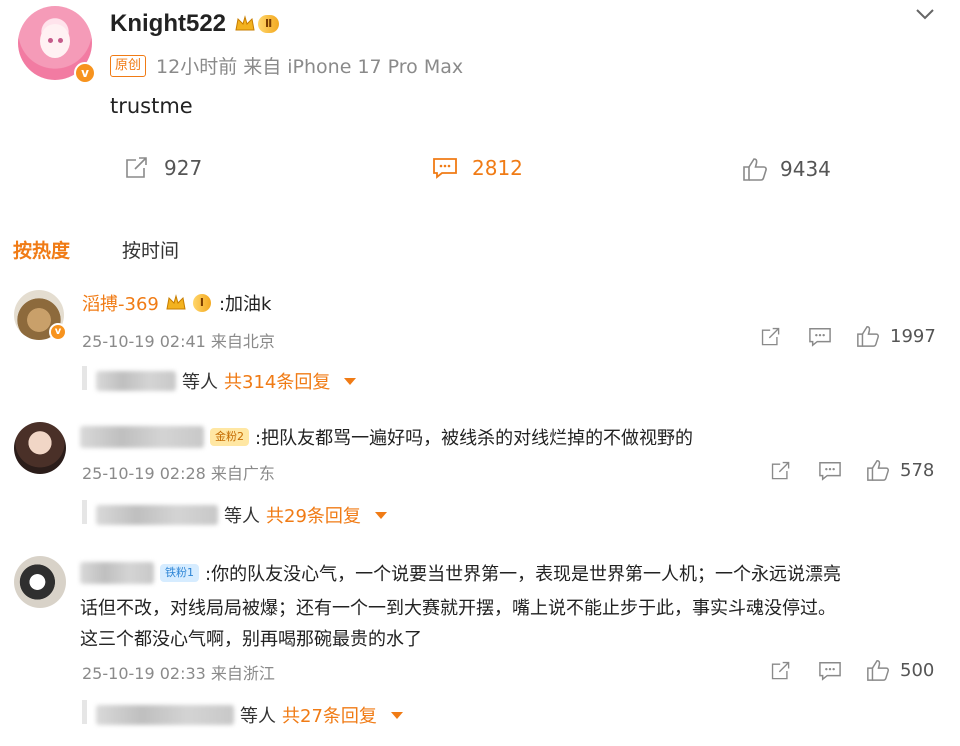 The image size is (960, 746). I want to click on tab-sort-time: 按时间, so click(150, 249).